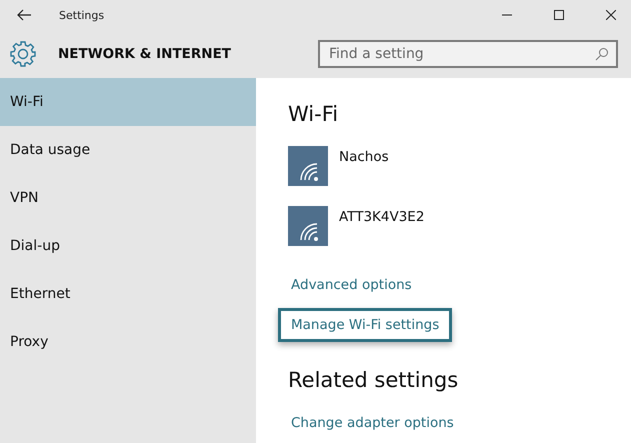  Describe the element at coordinates (372, 423) in the screenshot. I see `link: Change adapter options` at that location.